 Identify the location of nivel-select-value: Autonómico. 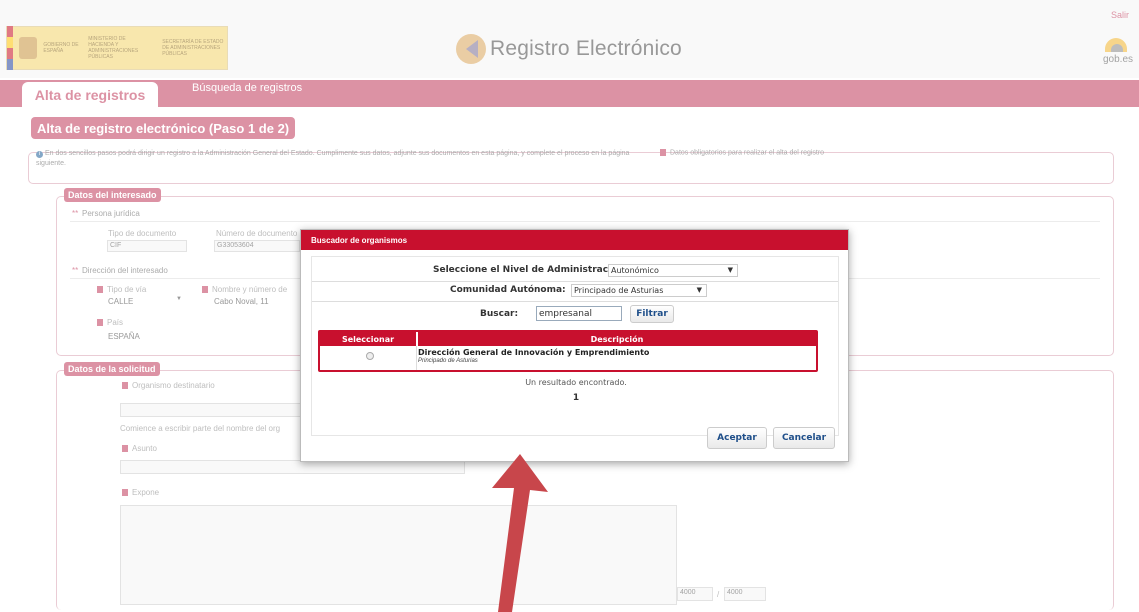
(635, 270).